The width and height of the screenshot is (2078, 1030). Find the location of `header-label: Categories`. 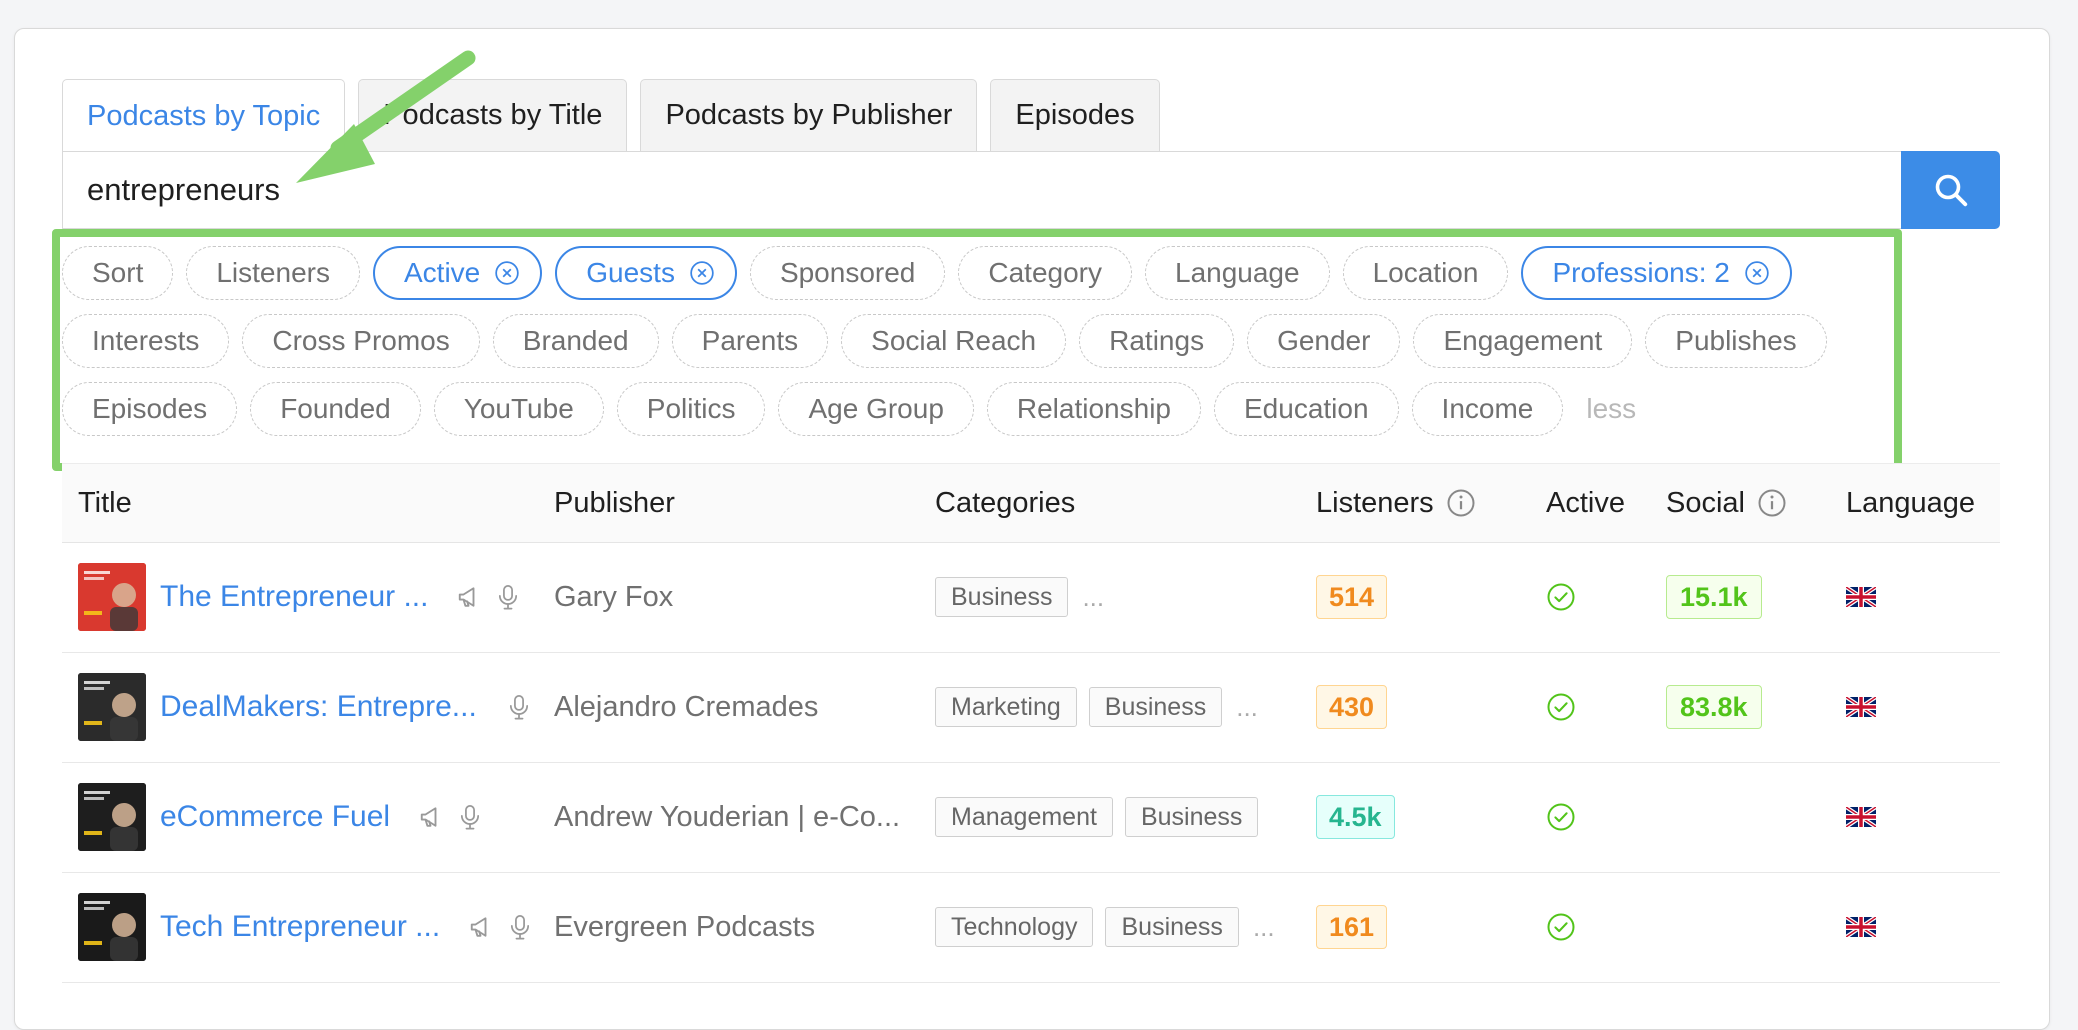

header-label: Categories is located at coordinates (1005, 502).